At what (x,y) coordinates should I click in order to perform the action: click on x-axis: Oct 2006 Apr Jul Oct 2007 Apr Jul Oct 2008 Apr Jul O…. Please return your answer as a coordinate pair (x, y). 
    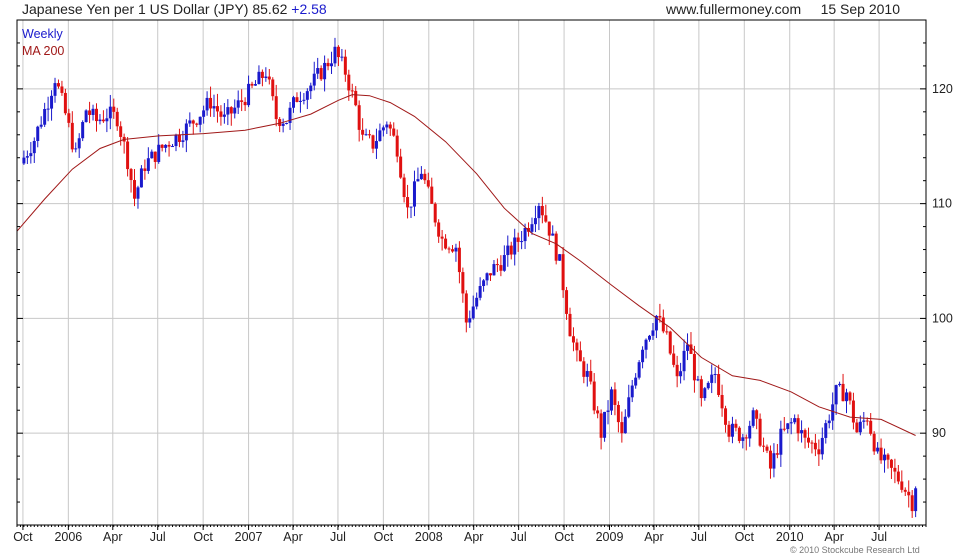
    Looking at the image, I should click on (470, 534).